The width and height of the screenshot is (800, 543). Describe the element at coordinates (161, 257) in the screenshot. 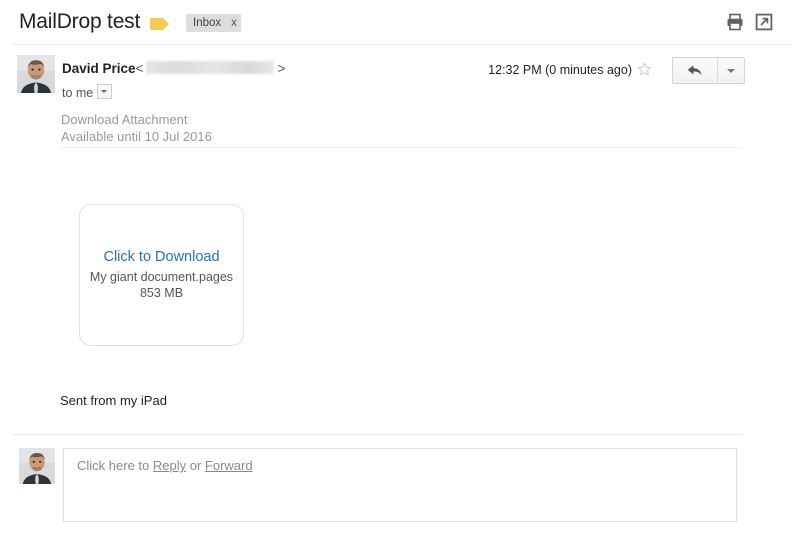

I see `click-to-download-link: Click to Download` at that location.